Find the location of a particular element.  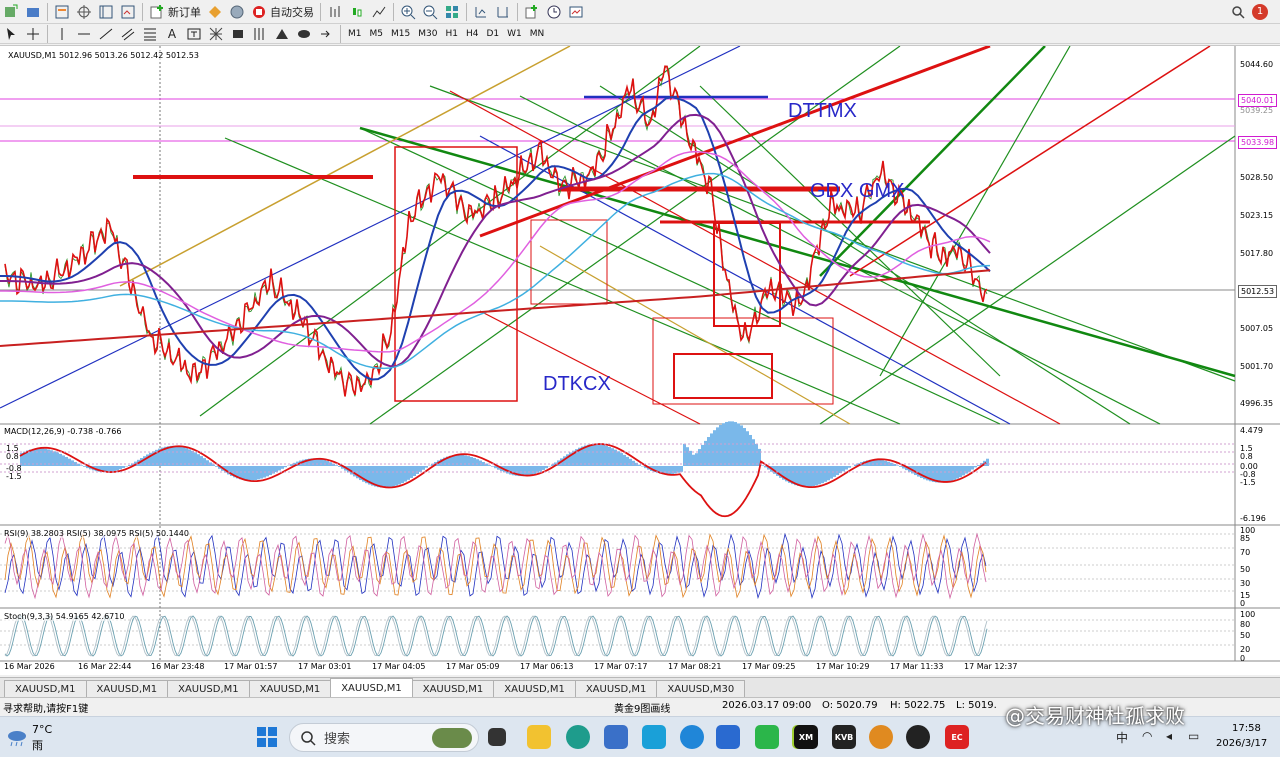

app-blue-icon is located at coordinates (692, 737).